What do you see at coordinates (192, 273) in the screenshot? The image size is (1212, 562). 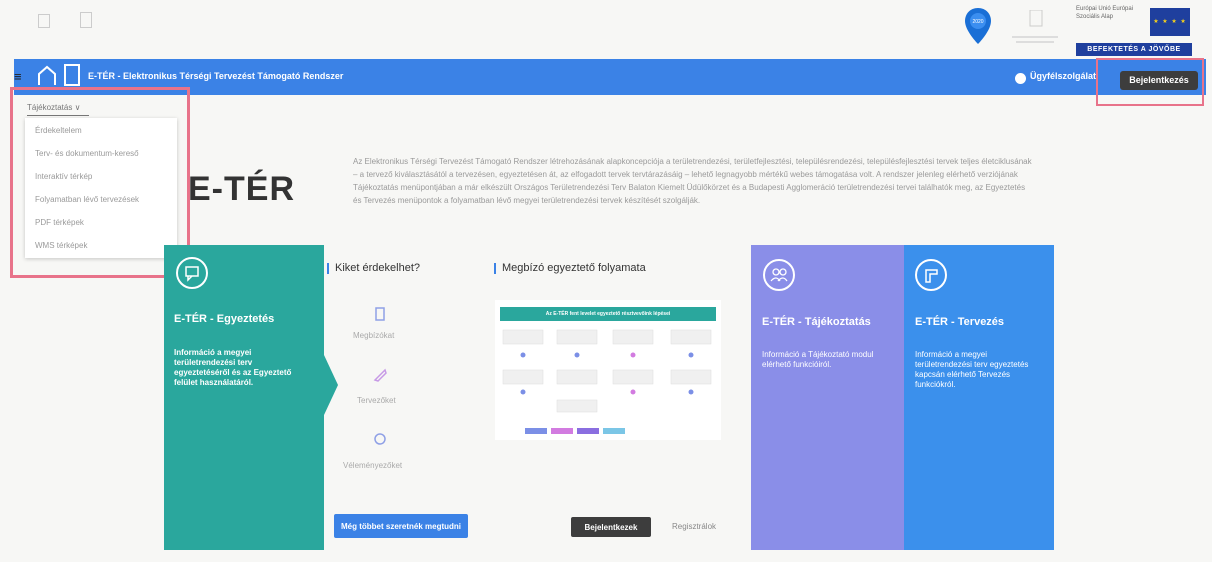 I see `chat-icon` at bounding box center [192, 273].